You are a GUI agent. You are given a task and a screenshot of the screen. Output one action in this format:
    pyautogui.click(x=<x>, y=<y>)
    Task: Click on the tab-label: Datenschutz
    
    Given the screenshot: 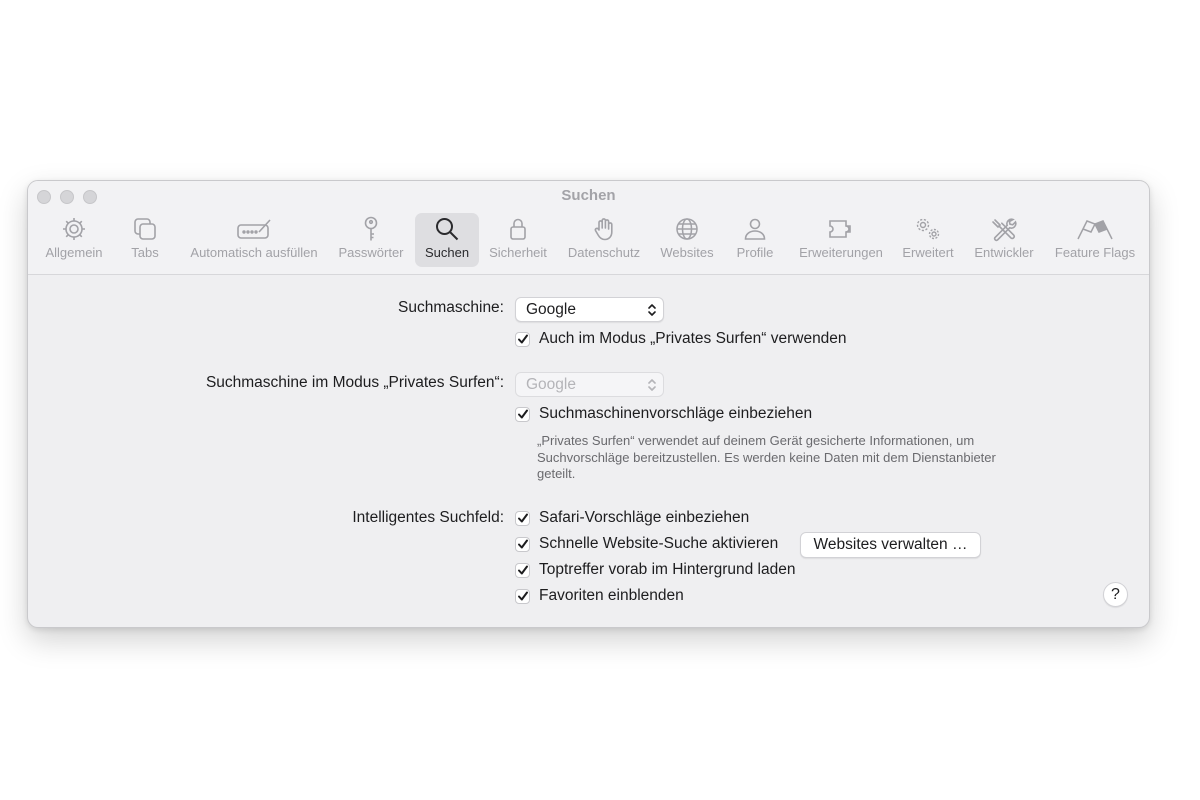 What is the action you would take?
    pyautogui.click(x=604, y=252)
    